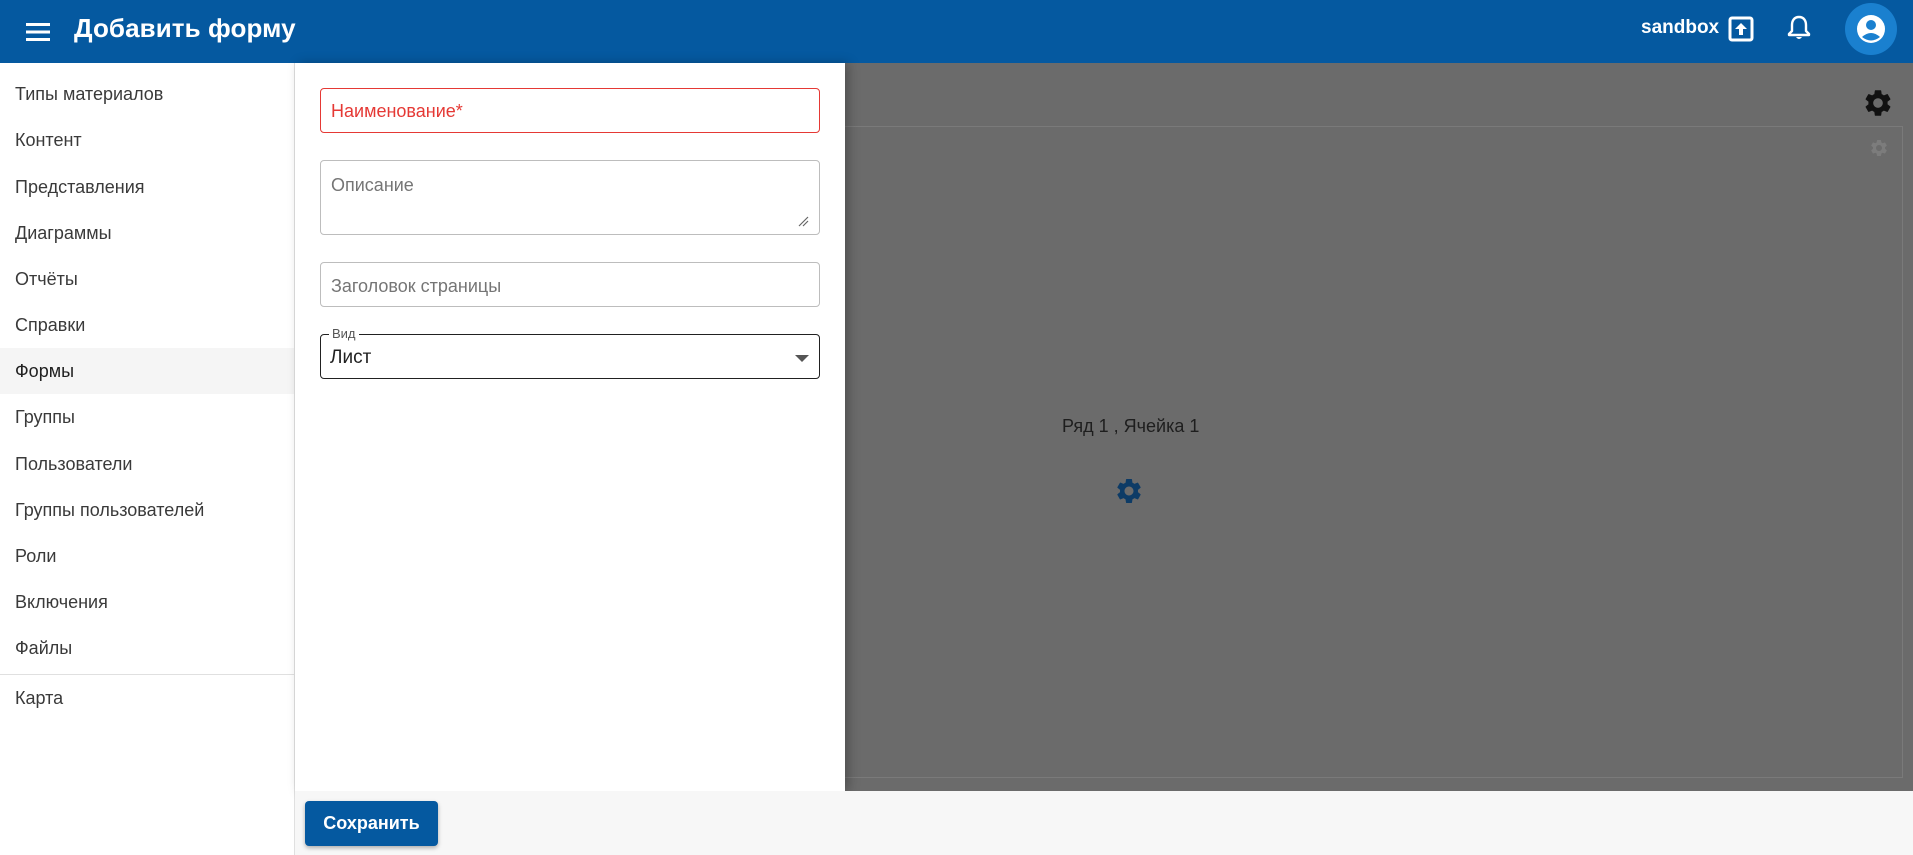 The image size is (1913, 855). I want to click on sidebar-item-charts: Диаграммы, so click(147, 233).